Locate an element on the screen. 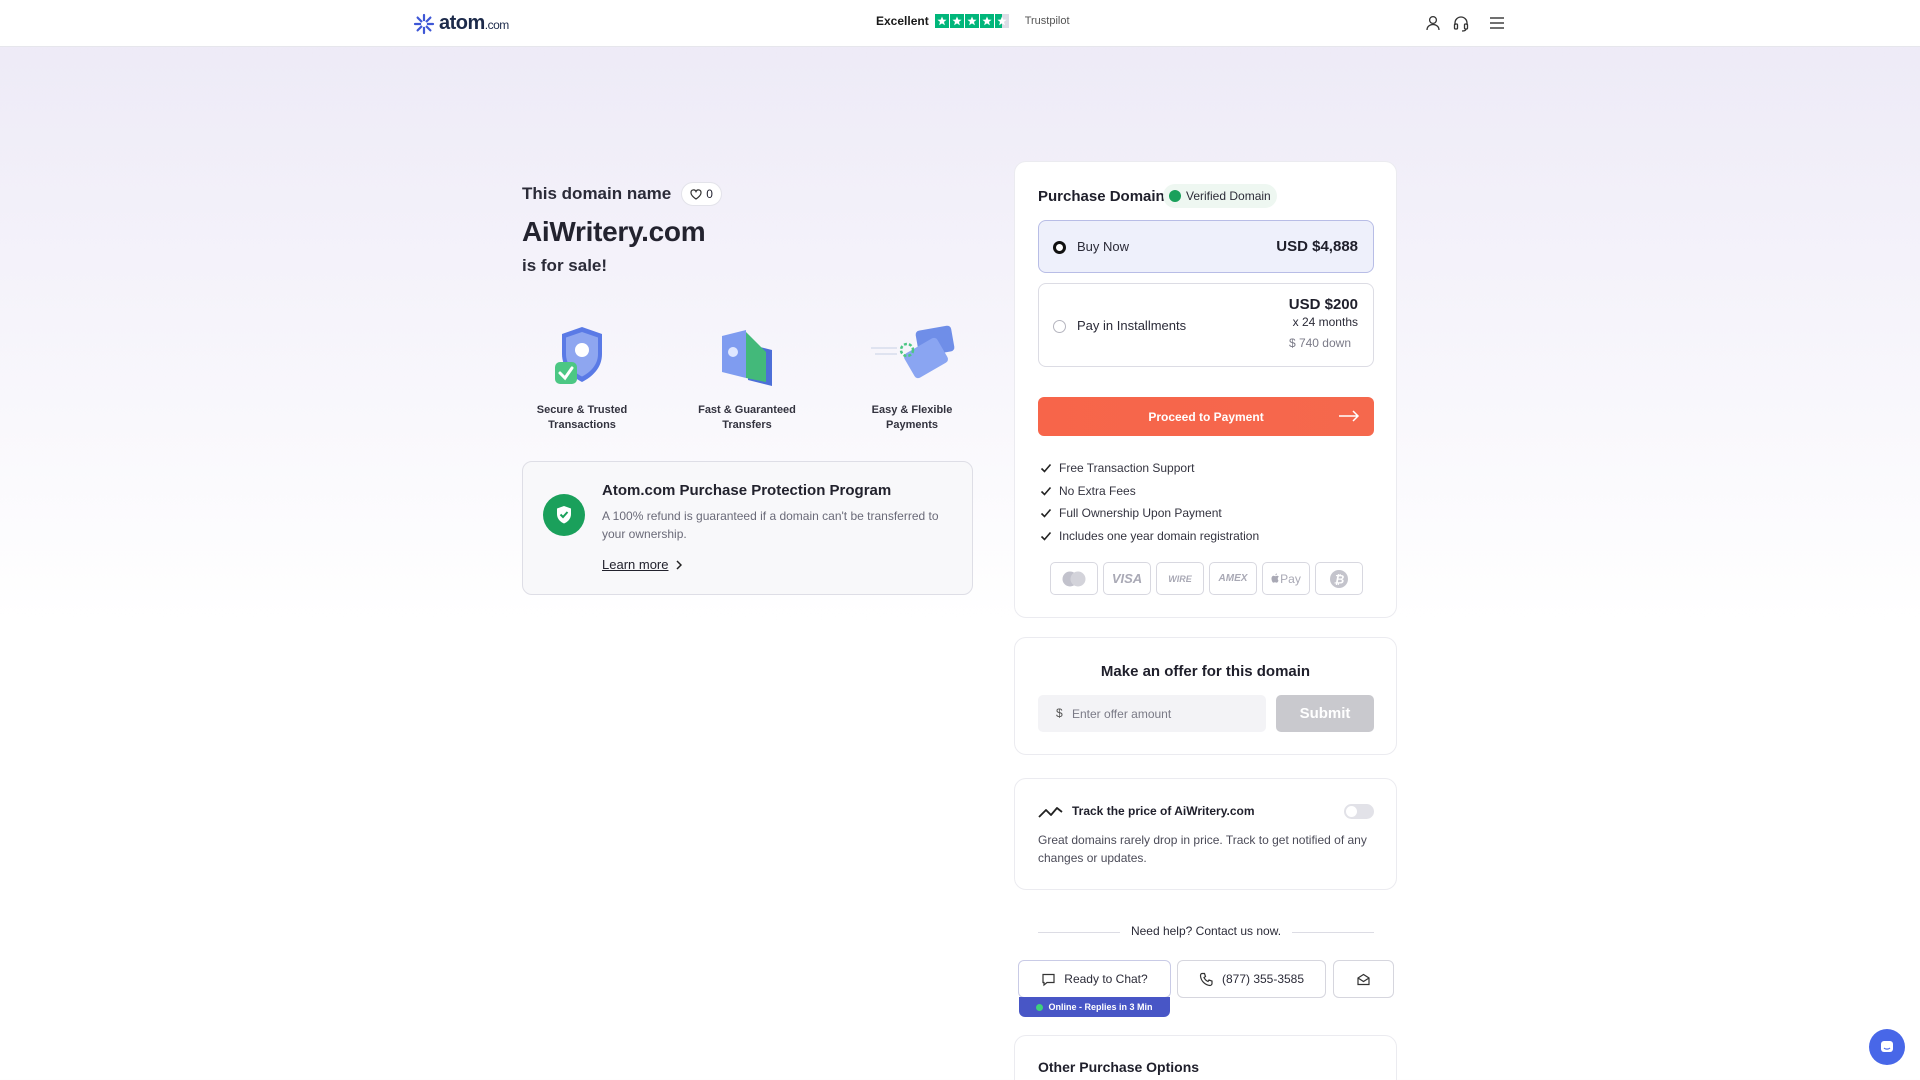  benefit-item: Free Transaction Support is located at coordinates (1149, 468).